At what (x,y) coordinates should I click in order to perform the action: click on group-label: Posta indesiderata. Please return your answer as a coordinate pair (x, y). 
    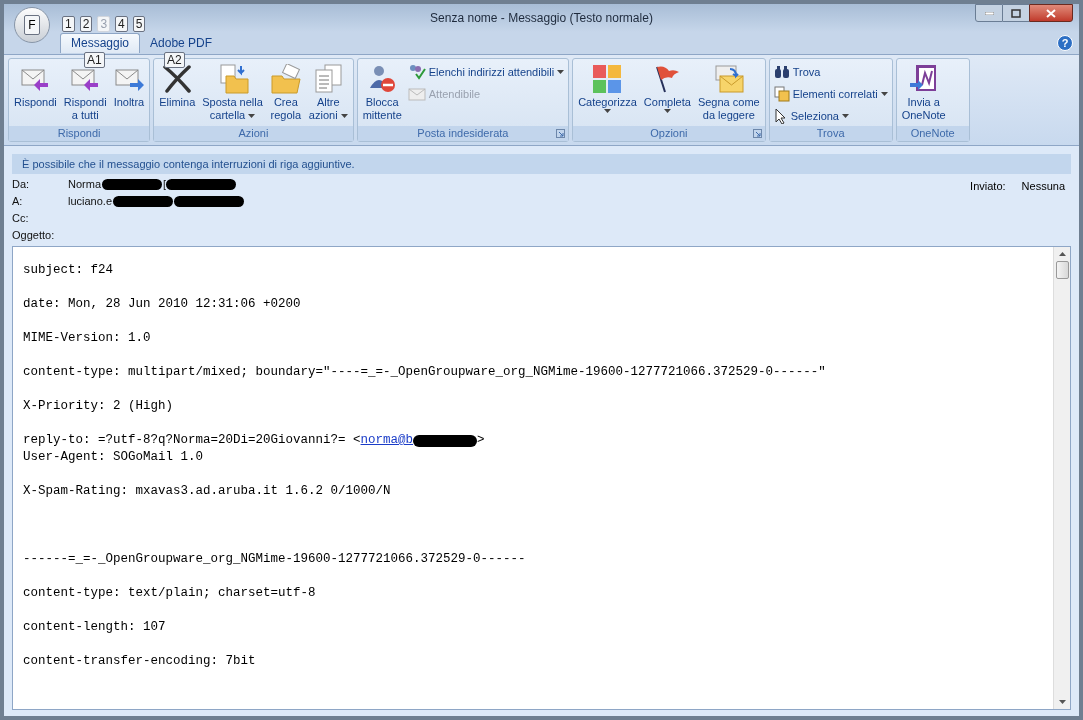
    Looking at the image, I should click on (463, 134).